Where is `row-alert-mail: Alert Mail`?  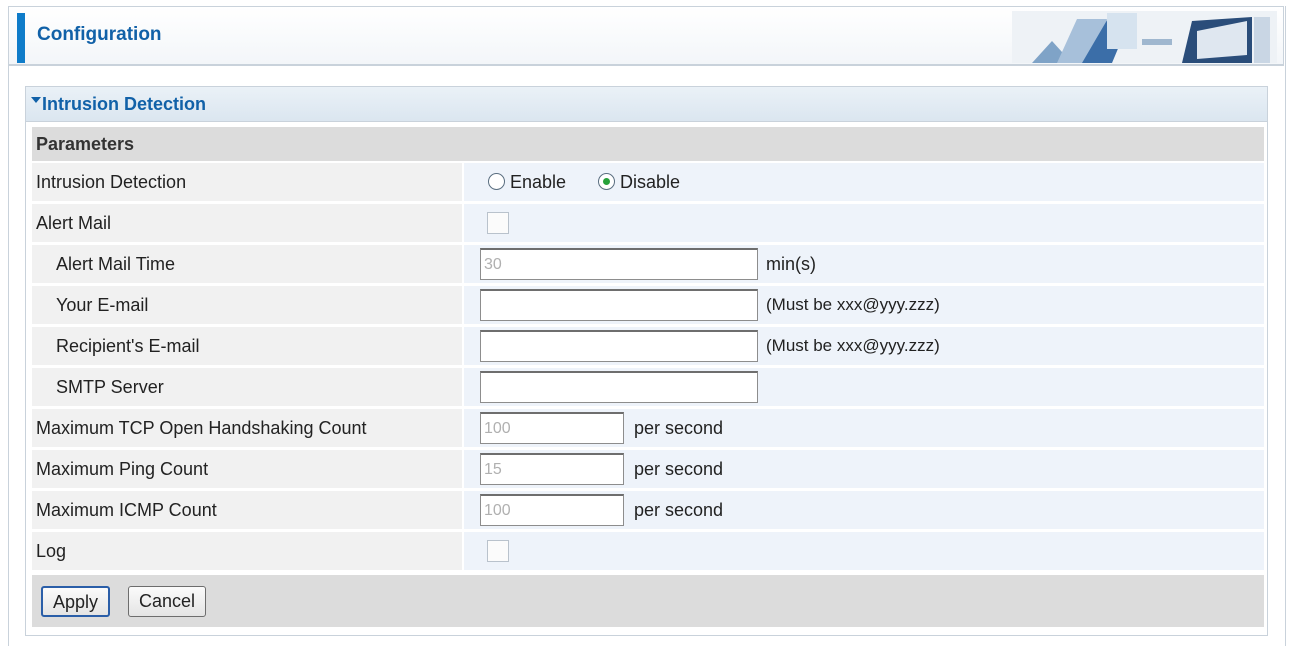 row-alert-mail: Alert Mail is located at coordinates (648, 223).